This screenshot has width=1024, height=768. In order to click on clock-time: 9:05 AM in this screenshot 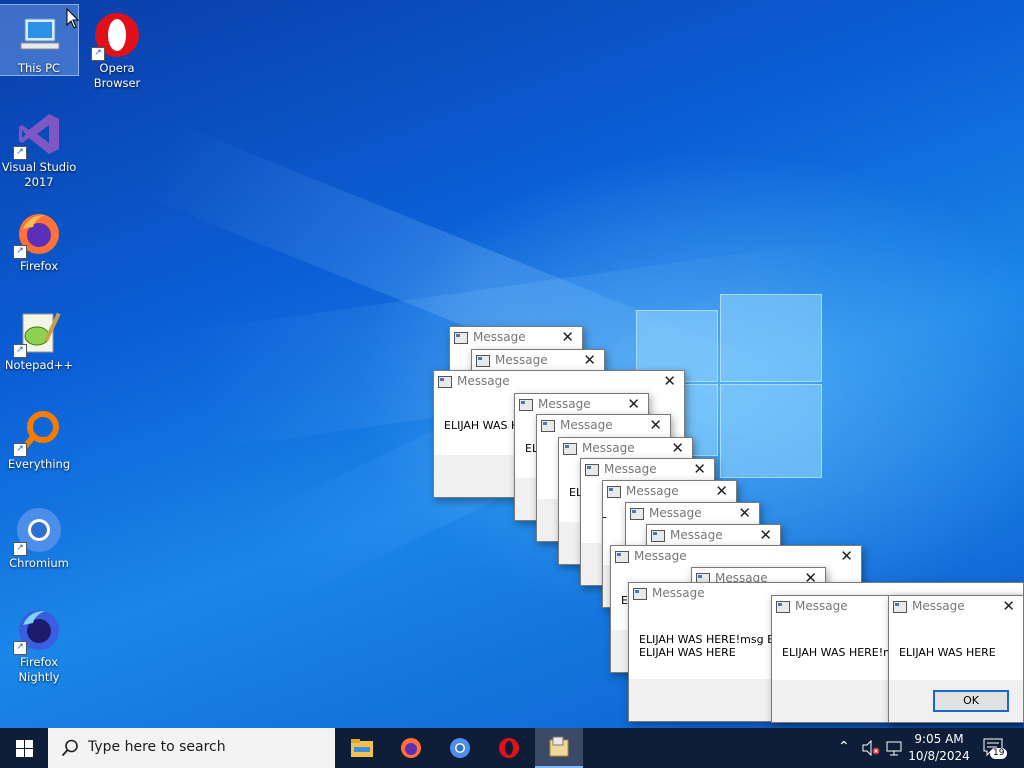, I will do `click(939, 739)`.